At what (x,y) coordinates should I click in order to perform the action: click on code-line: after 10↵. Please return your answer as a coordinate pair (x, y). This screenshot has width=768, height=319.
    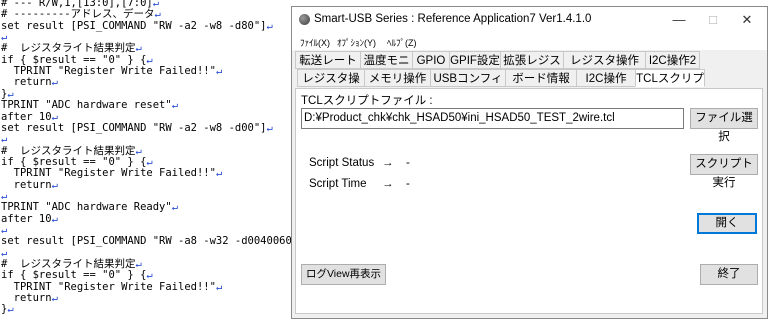
    Looking at the image, I should click on (29, 219).